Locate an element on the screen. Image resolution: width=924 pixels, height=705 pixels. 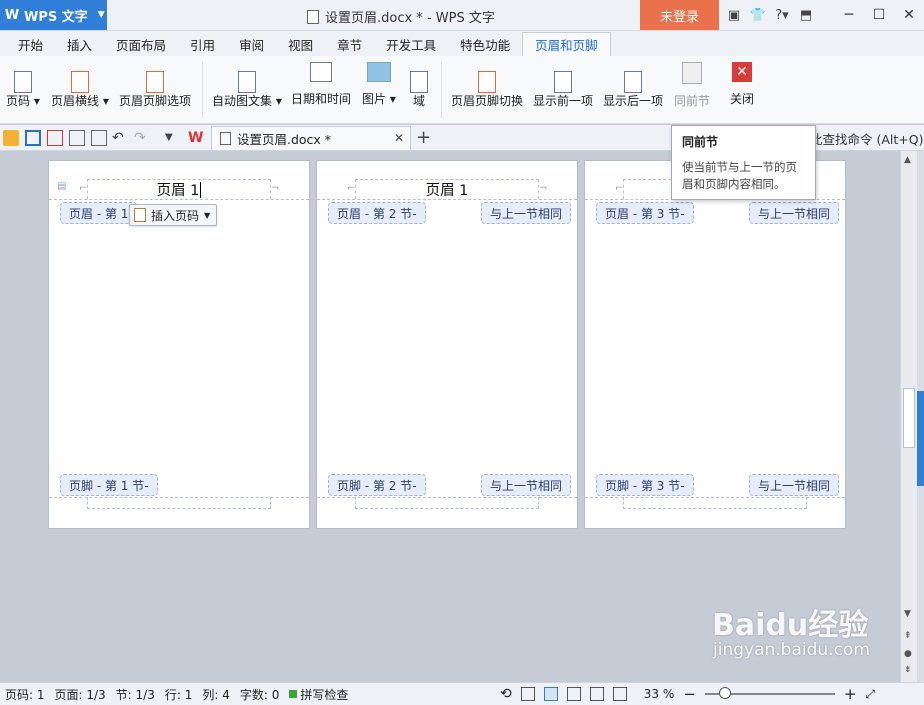
options-label: 页眉页脚选项 is located at coordinates (155, 101).